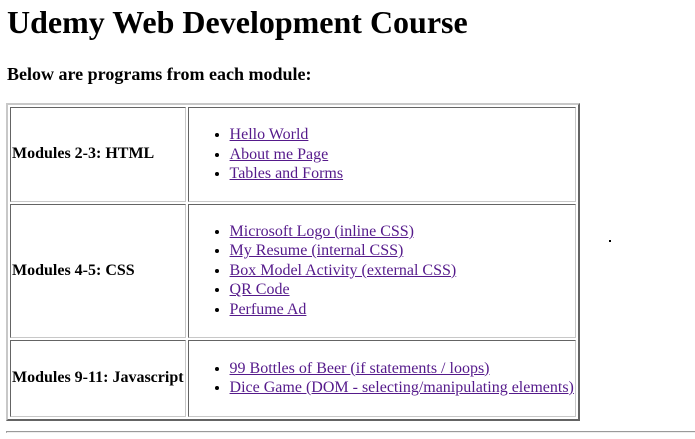 The height and width of the screenshot is (439, 695). Describe the element at coordinates (269, 134) in the screenshot. I see `link-hello-world: Hello World` at that location.